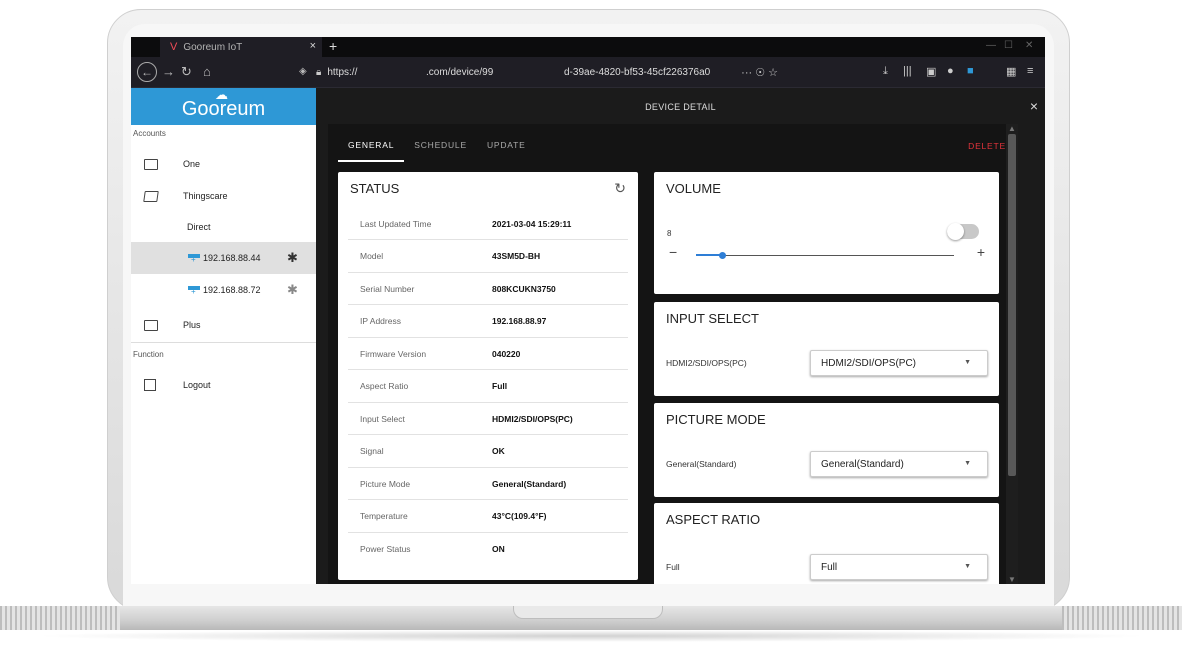 The image size is (1182, 648). What do you see at coordinates (223, 106) in the screenshot?
I see `brand-logo: ☁︎ Gooreum` at bounding box center [223, 106].